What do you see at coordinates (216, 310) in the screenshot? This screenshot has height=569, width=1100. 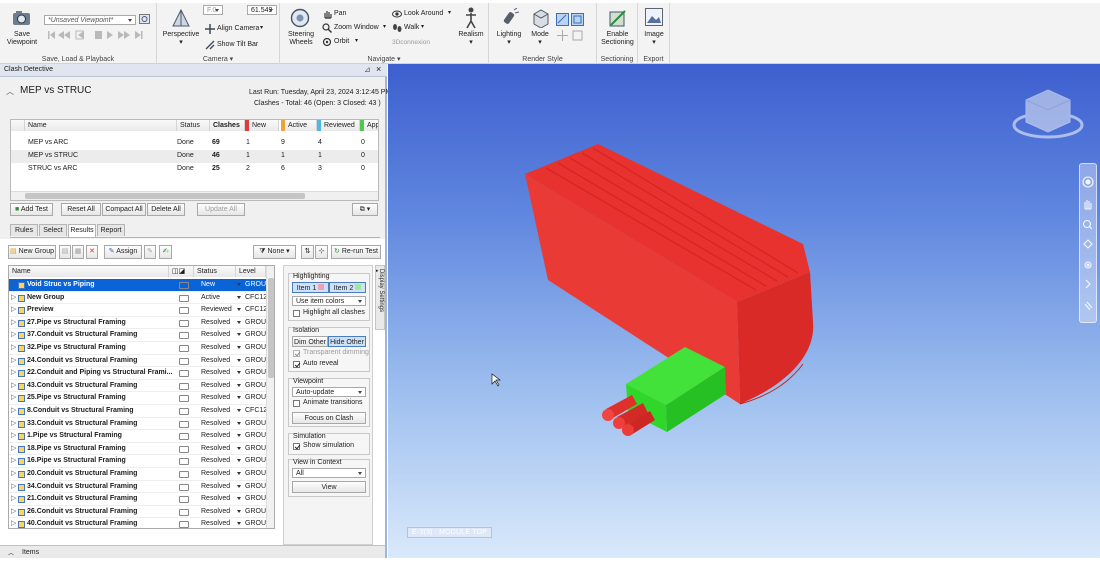 I see `results-cell-status: Reviewed` at bounding box center [216, 310].